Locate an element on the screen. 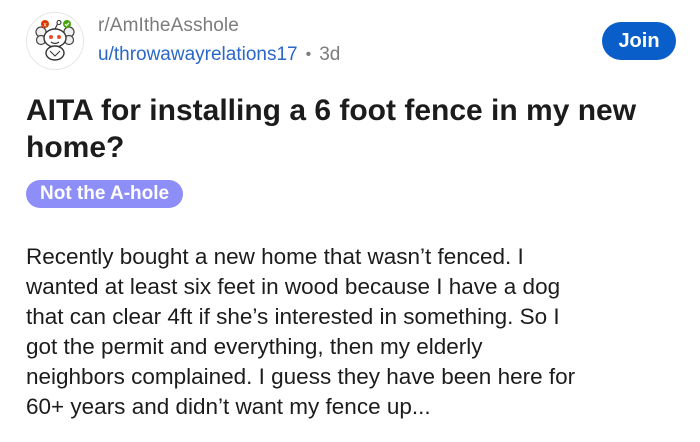 The height and width of the screenshot is (442, 700). author-username: u/throwawayrelations17 is located at coordinates (198, 55).